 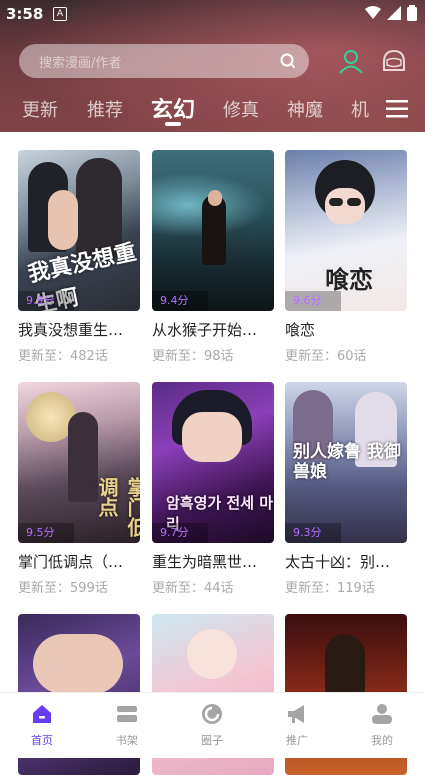 What do you see at coordinates (212, 110) in the screenshot?
I see `category-tabs: 更新 推荐 玄幻 修真 神魔 机` at bounding box center [212, 110].